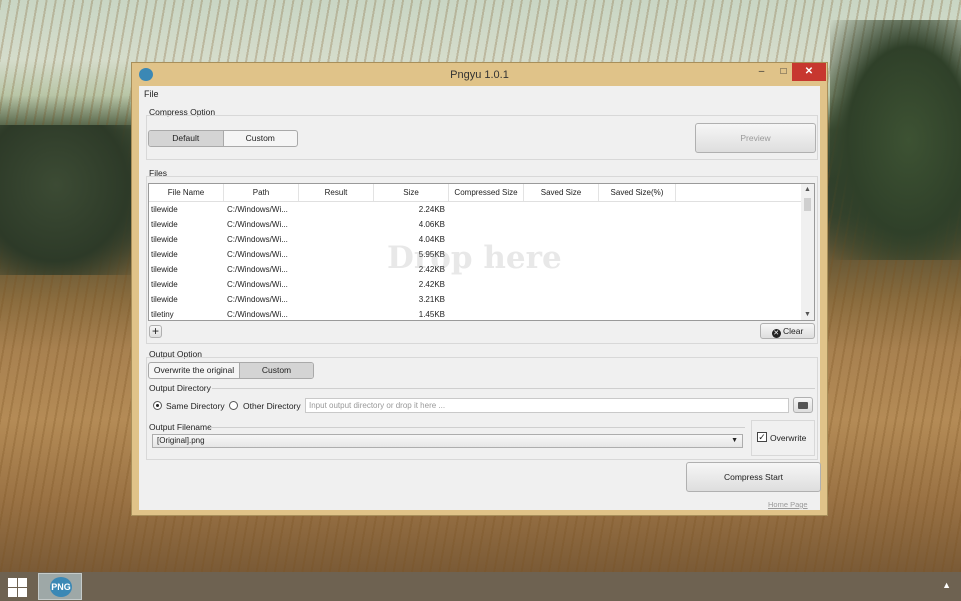 This screenshot has height=601, width=961. I want to click on table-row: tilewide C:/Windows/Wi... 2.24KB, so click(475, 209).